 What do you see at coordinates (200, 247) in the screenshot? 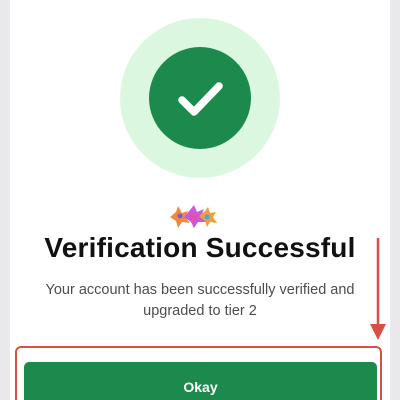
I see `dialog-title: Verification Successful` at bounding box center [200, 247].